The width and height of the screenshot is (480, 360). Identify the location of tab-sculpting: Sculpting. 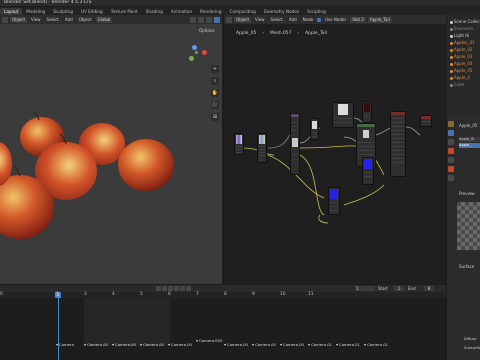
(63, 11).